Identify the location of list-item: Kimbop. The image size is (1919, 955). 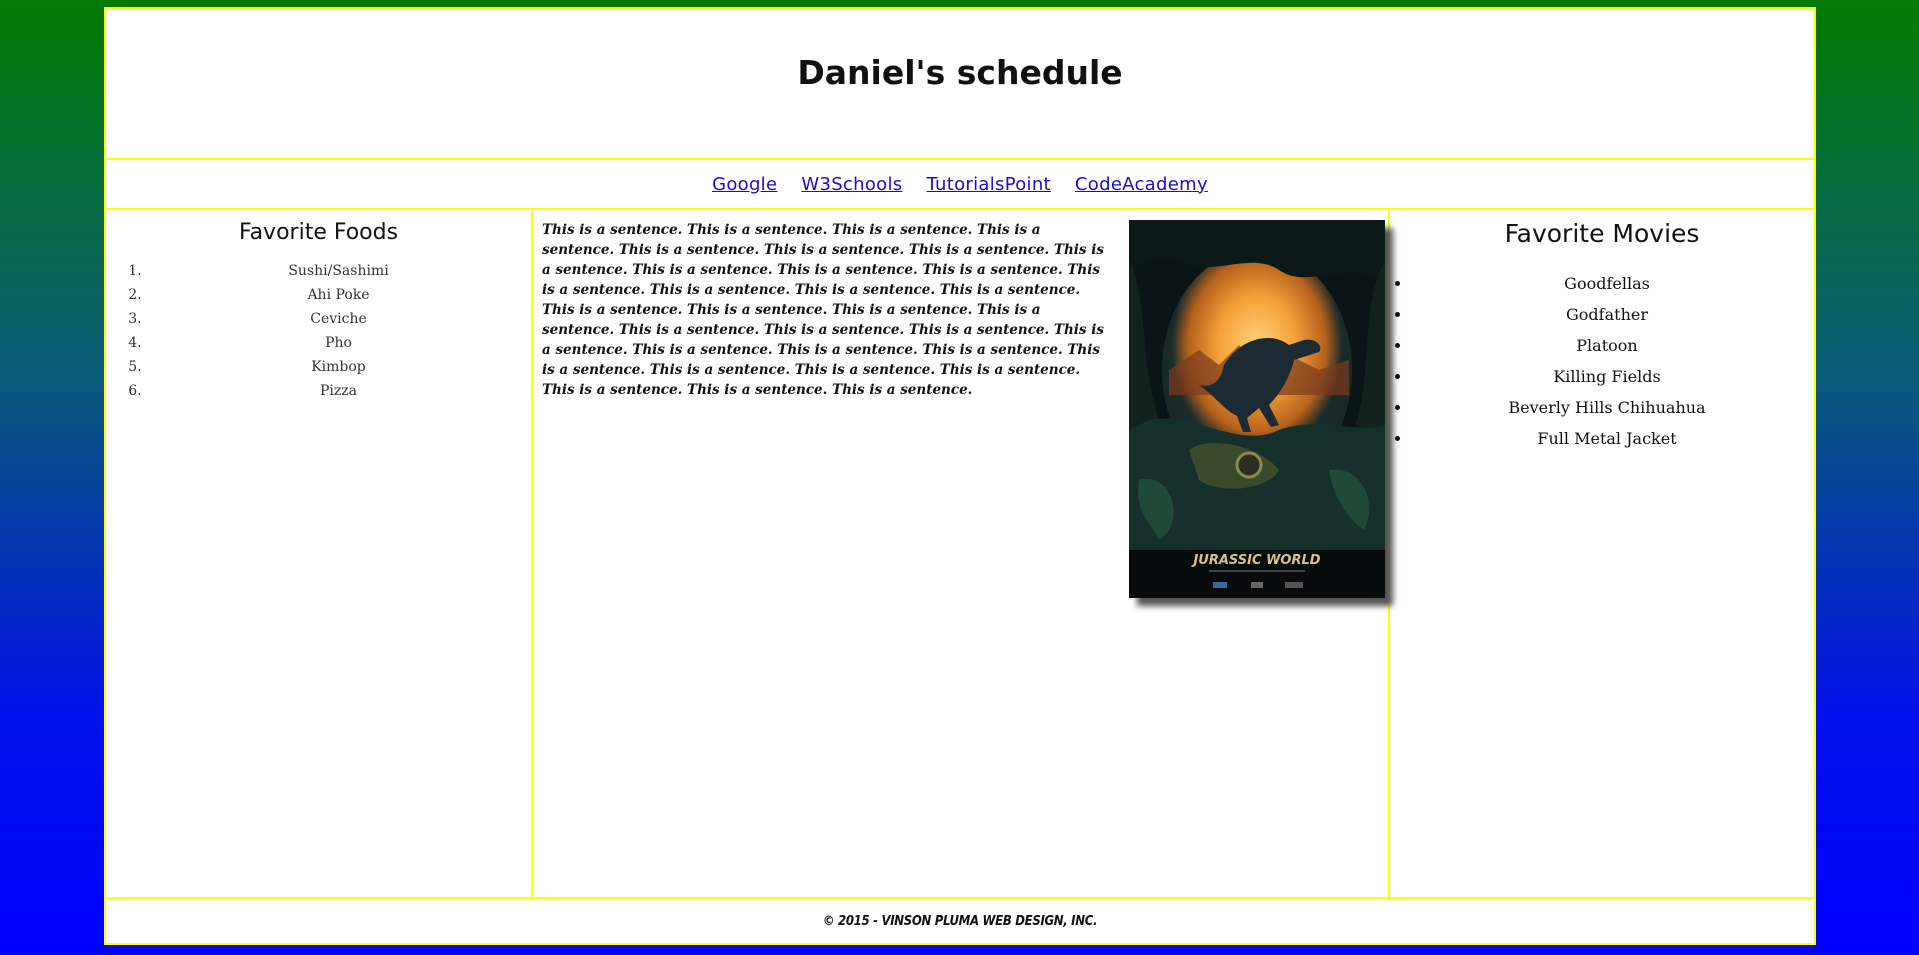
(338, 367).